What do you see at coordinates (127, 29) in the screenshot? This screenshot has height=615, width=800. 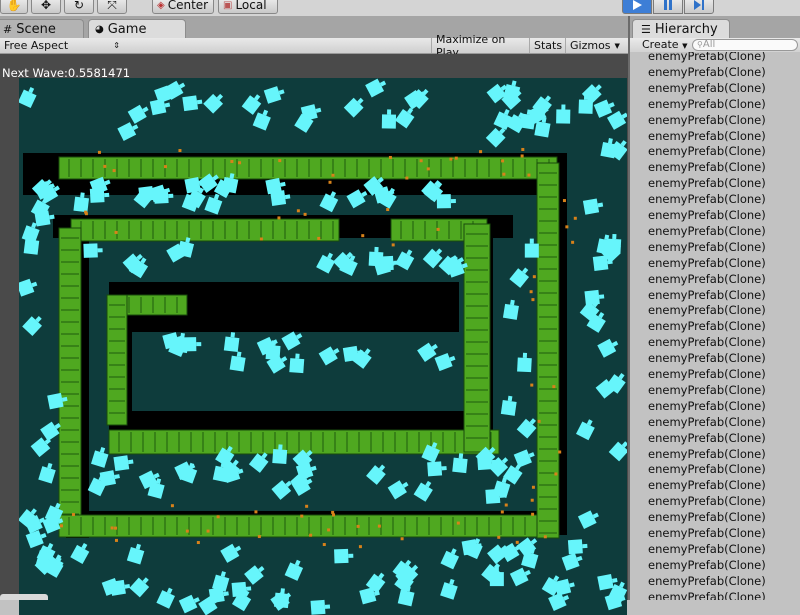 I see `tab-game-label: Game` at bounding box center [127, 29].